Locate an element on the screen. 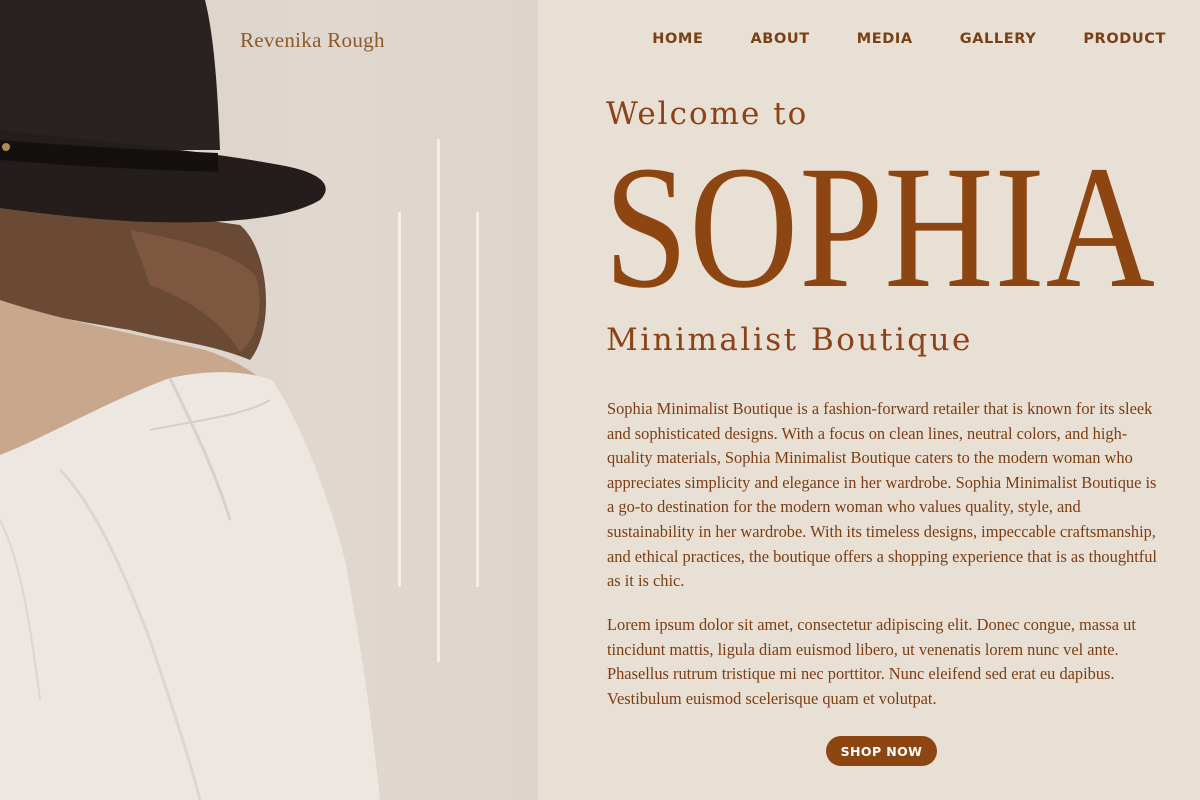 Image resolution: width=1200 pixels, height=800 pixels. nav-product: PRODUCT is located at coordinates (1124, 39).